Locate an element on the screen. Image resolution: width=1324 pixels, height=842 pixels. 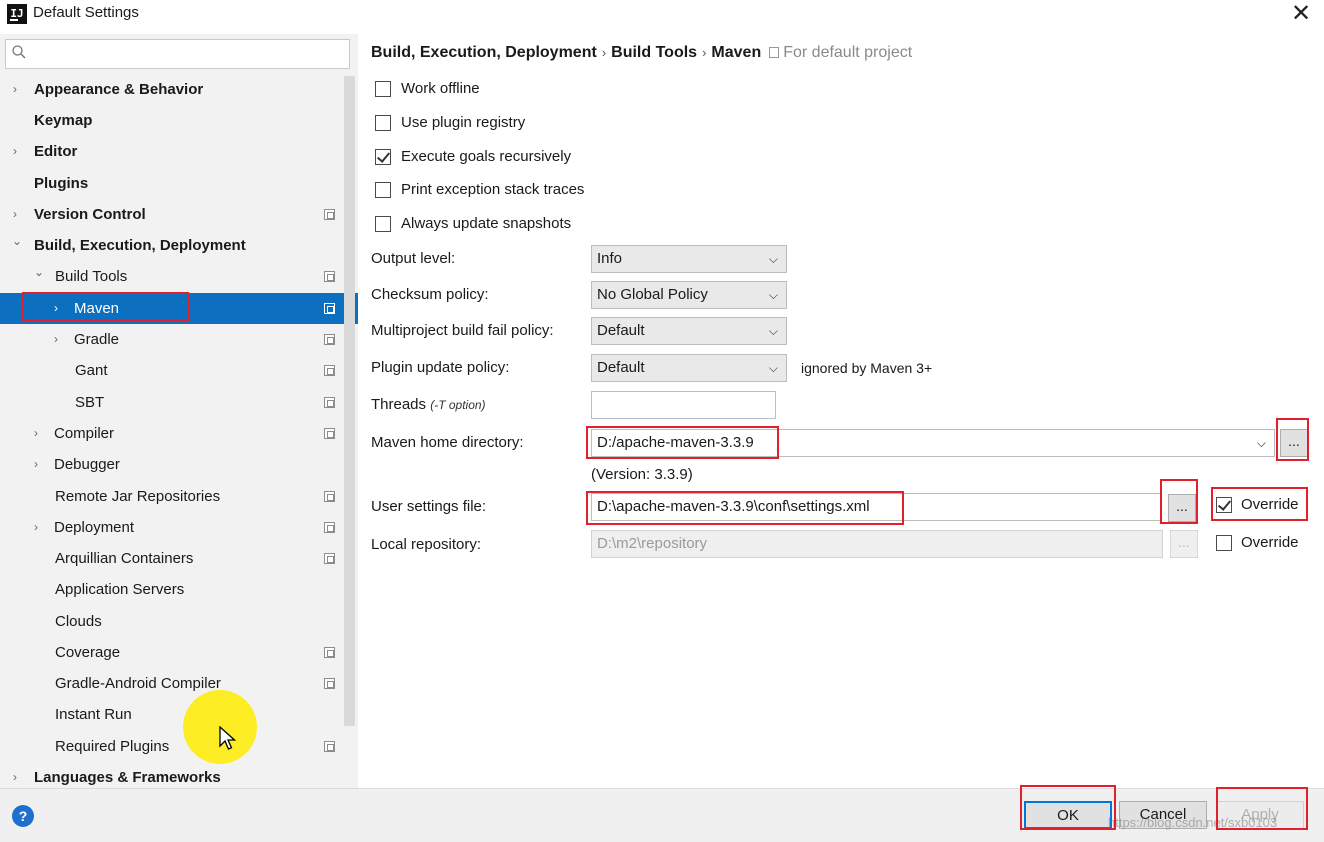
checksum-policy-select: No Global Policy ⌵ is located at coordinates (689, 295).